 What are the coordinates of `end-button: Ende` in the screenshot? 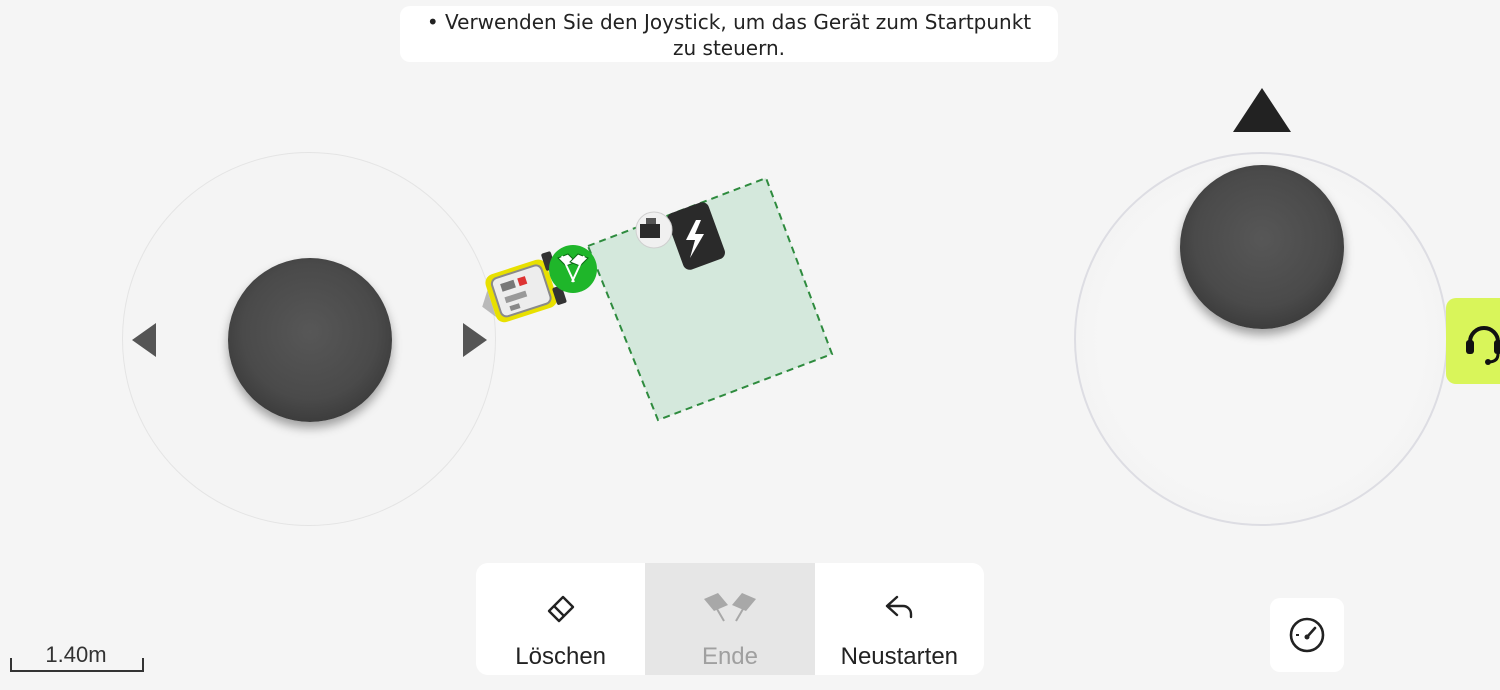 It's located at (730, 619).